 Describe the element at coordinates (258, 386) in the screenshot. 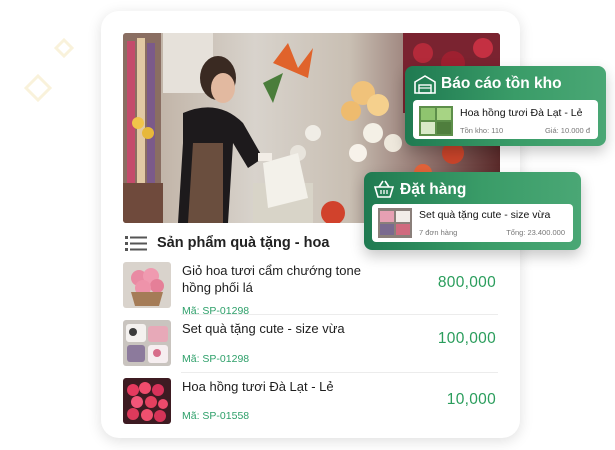

I see `product-name: Hoa hồng tươi Đà Lạt - Lẻ` at that location.